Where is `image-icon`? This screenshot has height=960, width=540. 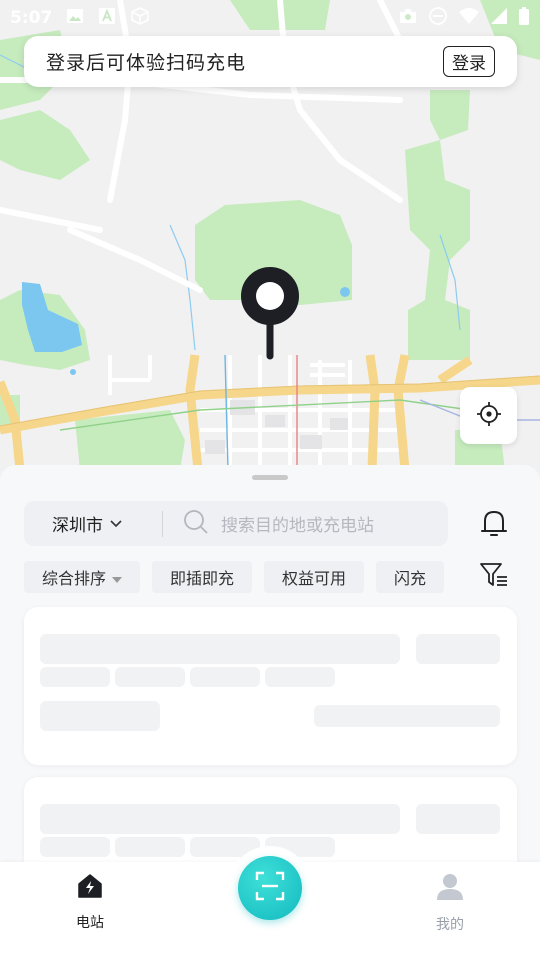 image-icon is located at coordinates (75, 18).